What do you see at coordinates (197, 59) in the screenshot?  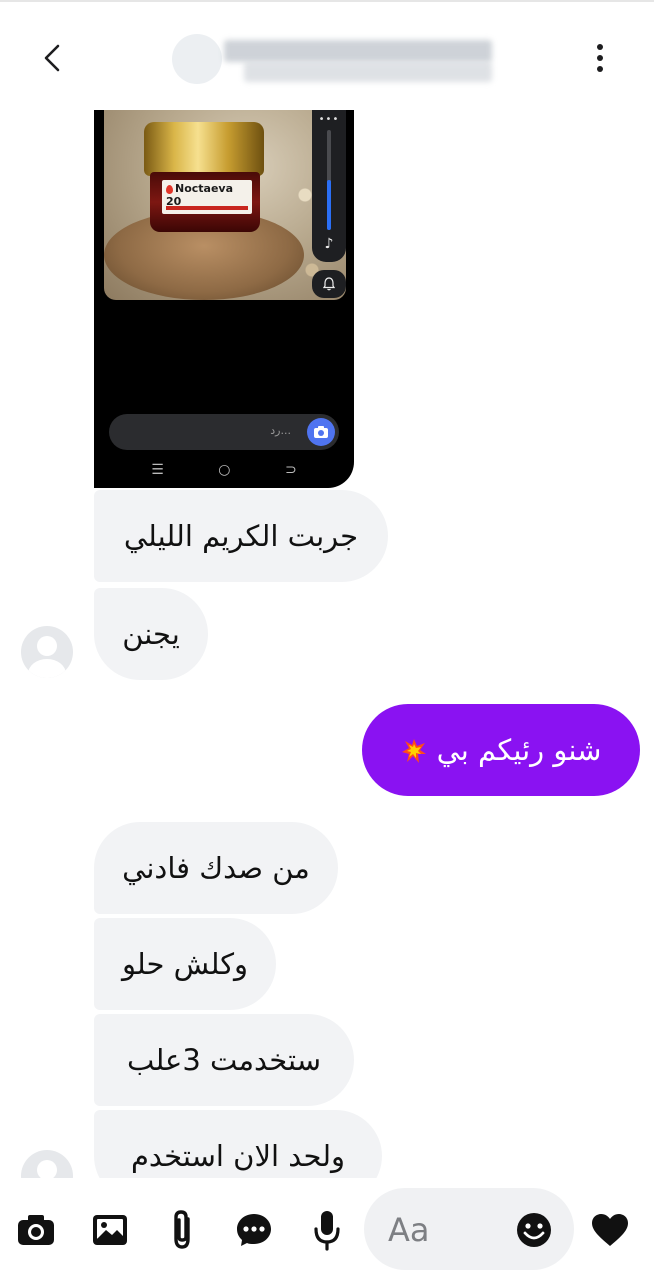 I see `contact-avatar` at bounding box center [197, 59].